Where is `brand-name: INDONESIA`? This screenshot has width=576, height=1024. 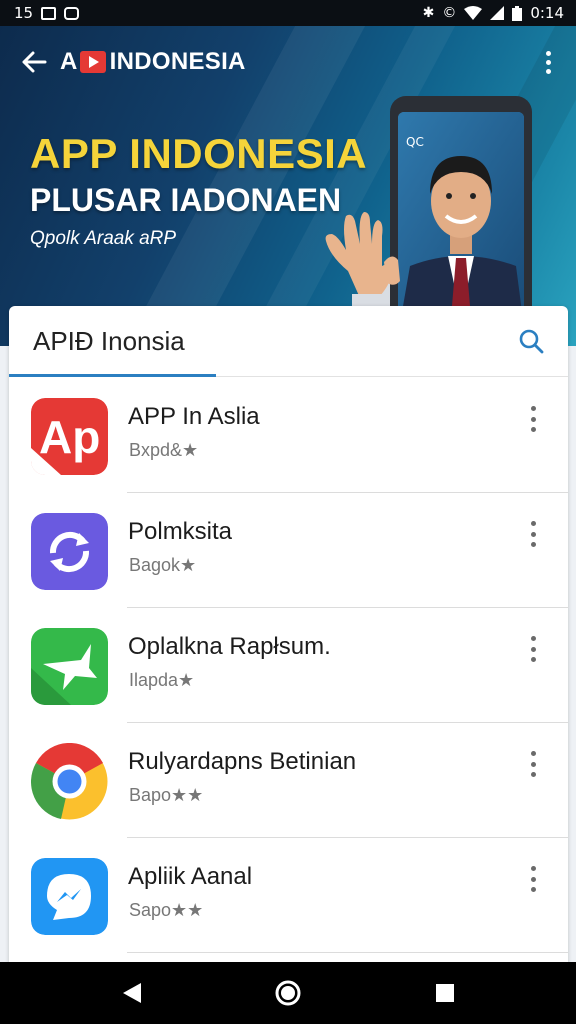
brand-name: INDONESIA is located at coordinates (177, 61).